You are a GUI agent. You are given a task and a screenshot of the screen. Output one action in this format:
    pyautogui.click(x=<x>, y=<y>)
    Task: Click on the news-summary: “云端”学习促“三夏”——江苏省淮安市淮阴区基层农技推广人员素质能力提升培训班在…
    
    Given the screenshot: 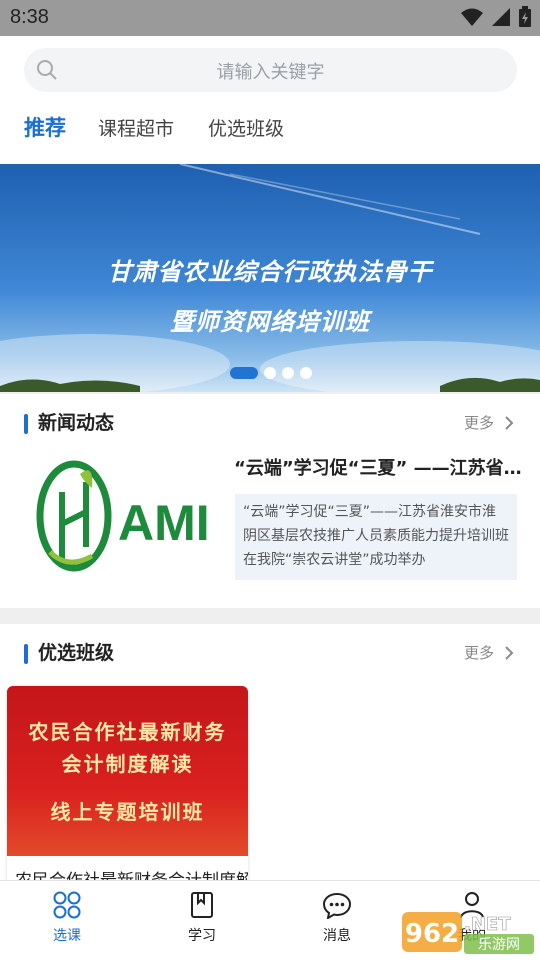 What is the action you would take?
    pyautogui.click(x=376, y=537)
    